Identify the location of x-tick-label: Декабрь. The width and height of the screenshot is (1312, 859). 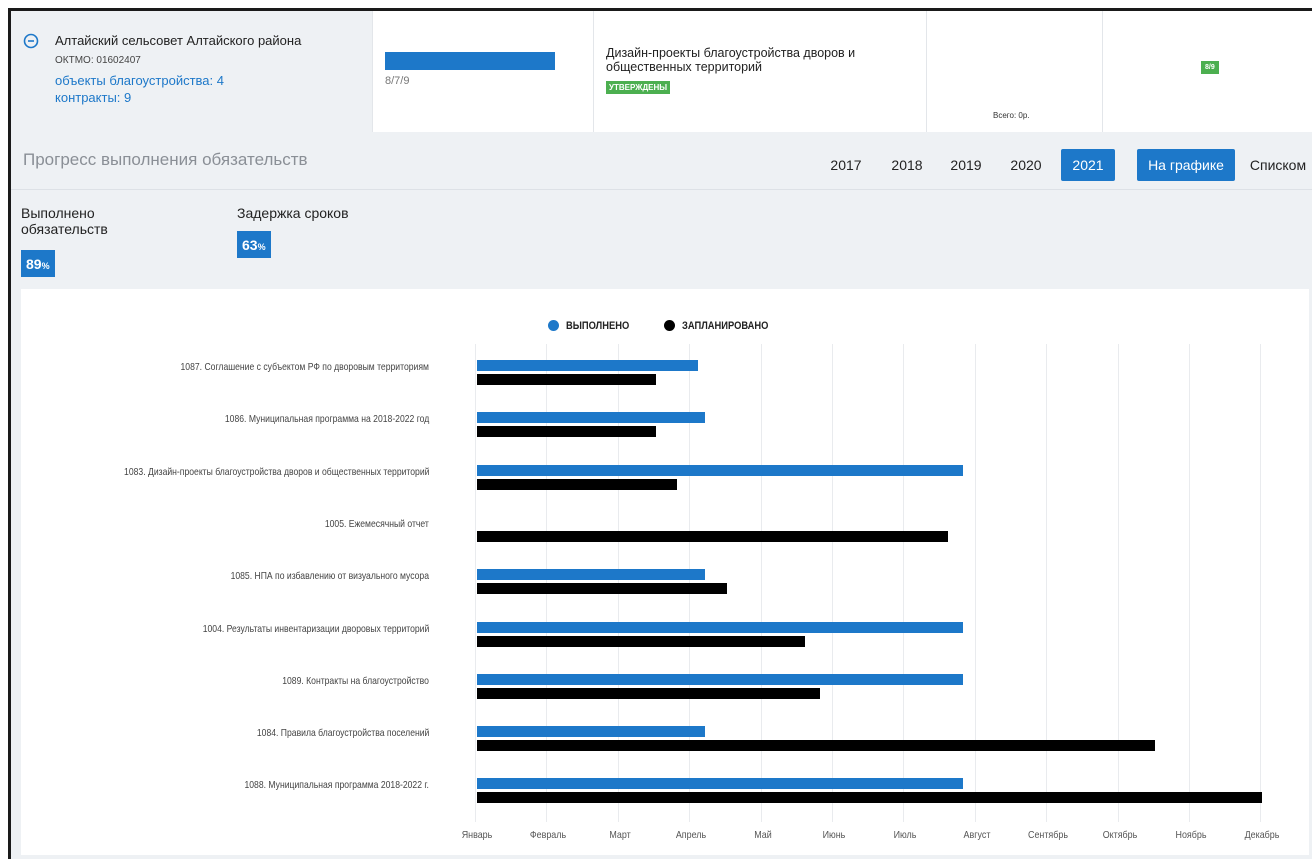
(1262, 835).